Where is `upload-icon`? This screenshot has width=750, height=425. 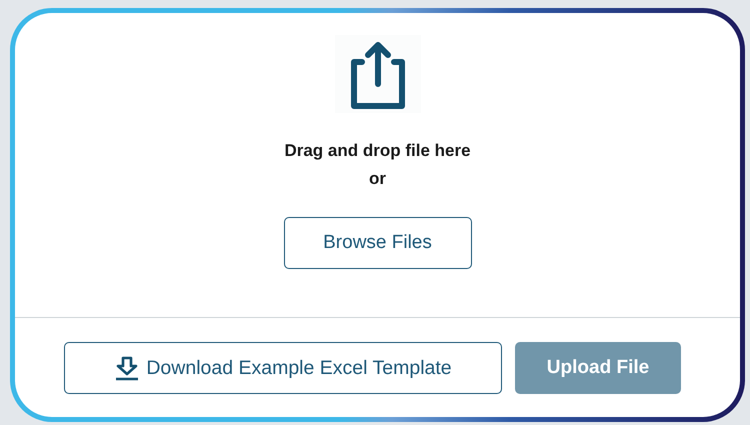 upload-icon is located at coordinates (377, 74).